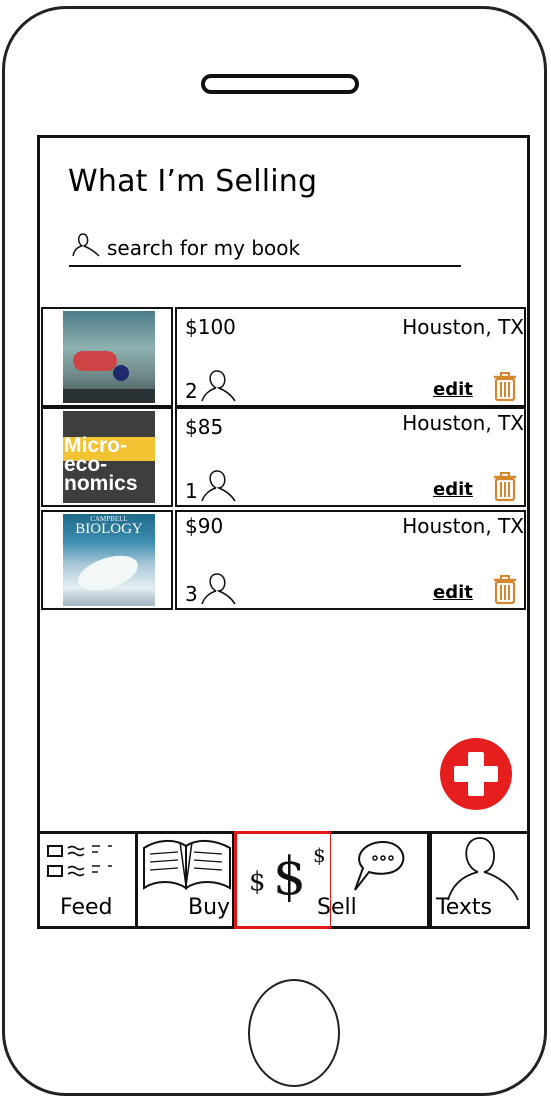 This screenshot has width=551, height=1100. What do you see at coordinates (187, 865) in the screenshot?
I see `open-book-icon` at bounding box center [187, 865].